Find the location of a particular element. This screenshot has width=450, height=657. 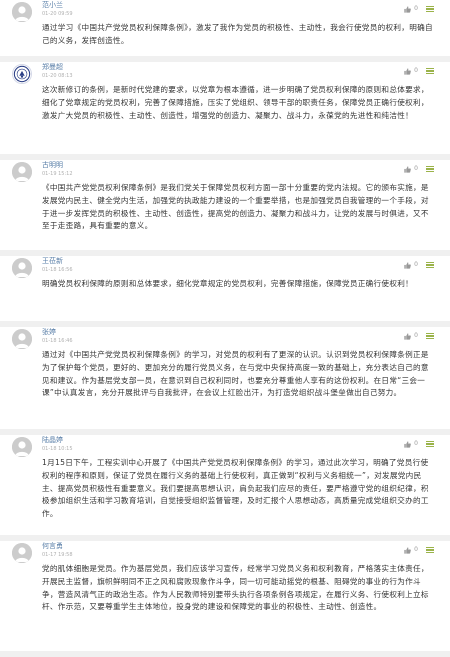

comment-meta: 范小兰 01-20 09:59 is located at coordinates (57, 9).